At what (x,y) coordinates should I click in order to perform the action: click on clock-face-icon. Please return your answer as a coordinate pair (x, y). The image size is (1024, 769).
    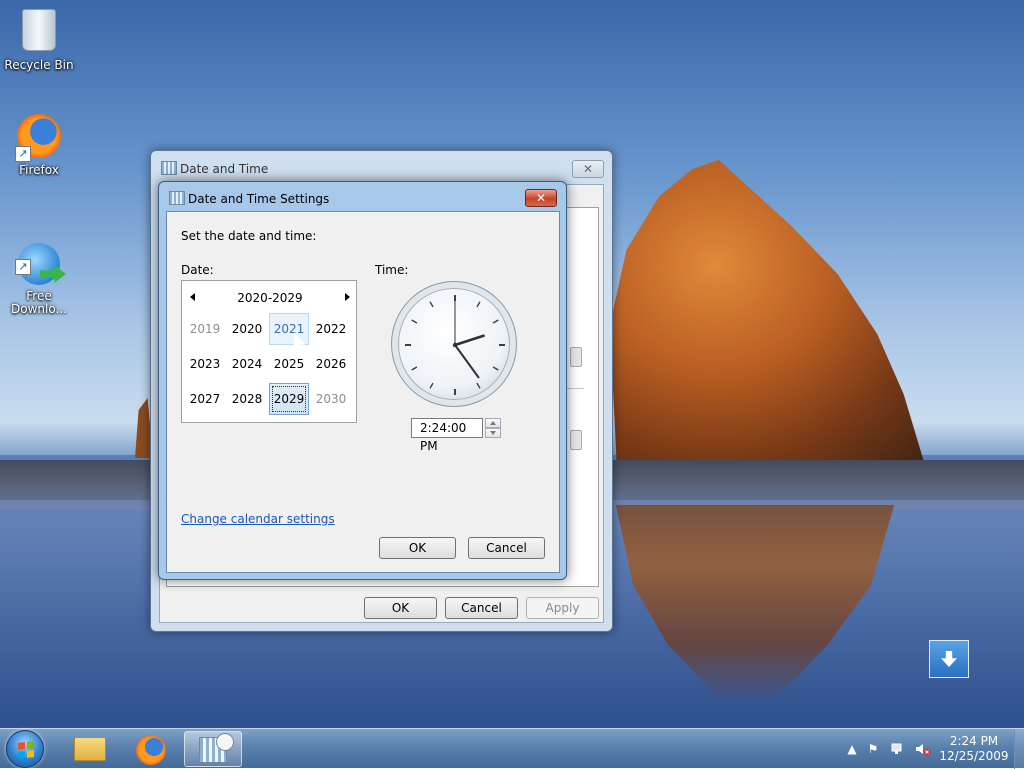
    Looking at the image, I should click on (455, 345).